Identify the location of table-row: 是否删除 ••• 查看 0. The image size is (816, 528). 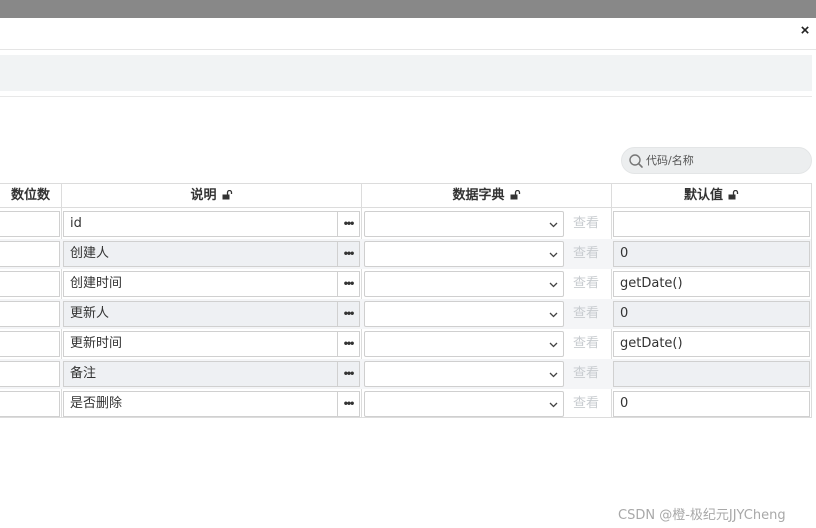
(405, 404).